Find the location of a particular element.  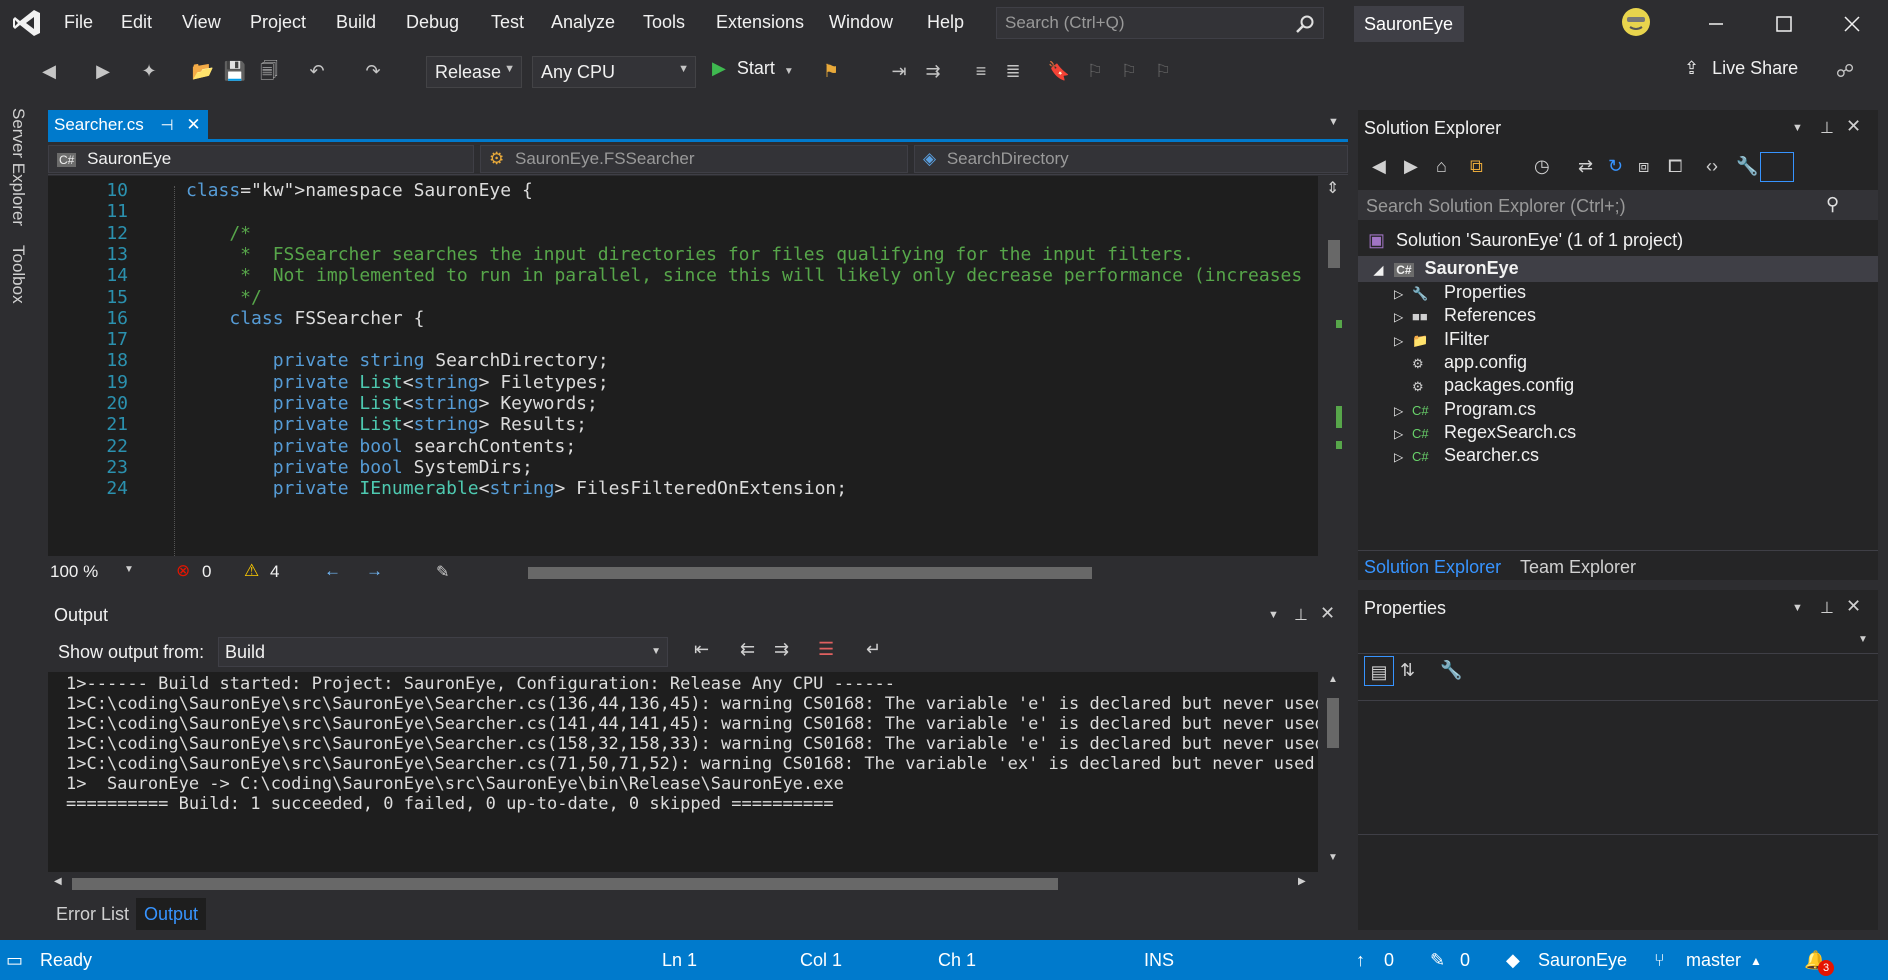

tab-team-explorer: Team Explorer is located at coordinates (1578, 567).